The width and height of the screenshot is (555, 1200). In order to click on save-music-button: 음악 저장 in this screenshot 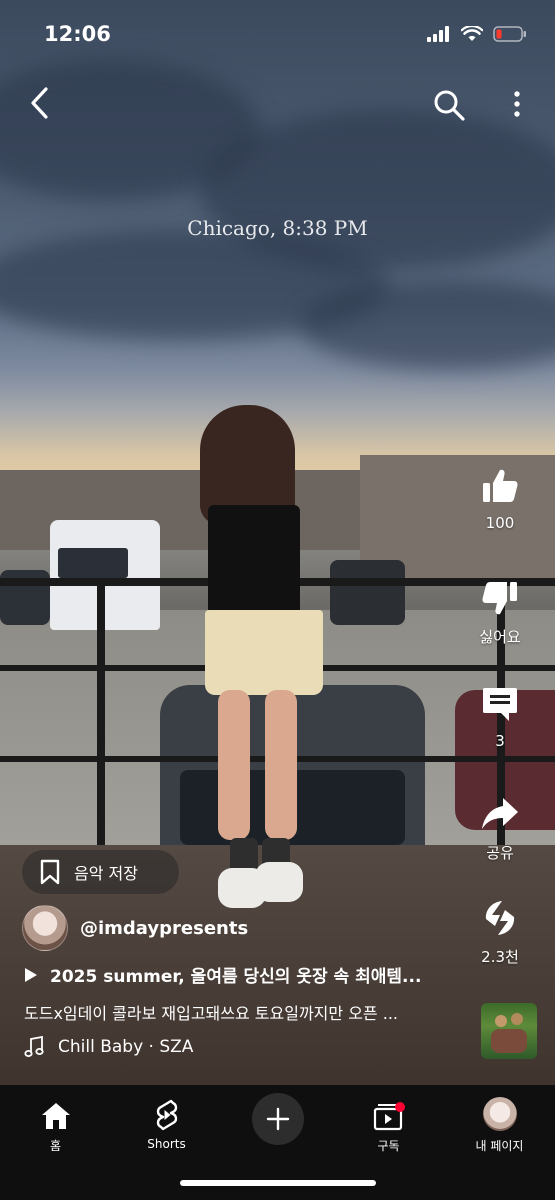, I will do `click(100, 872)`.